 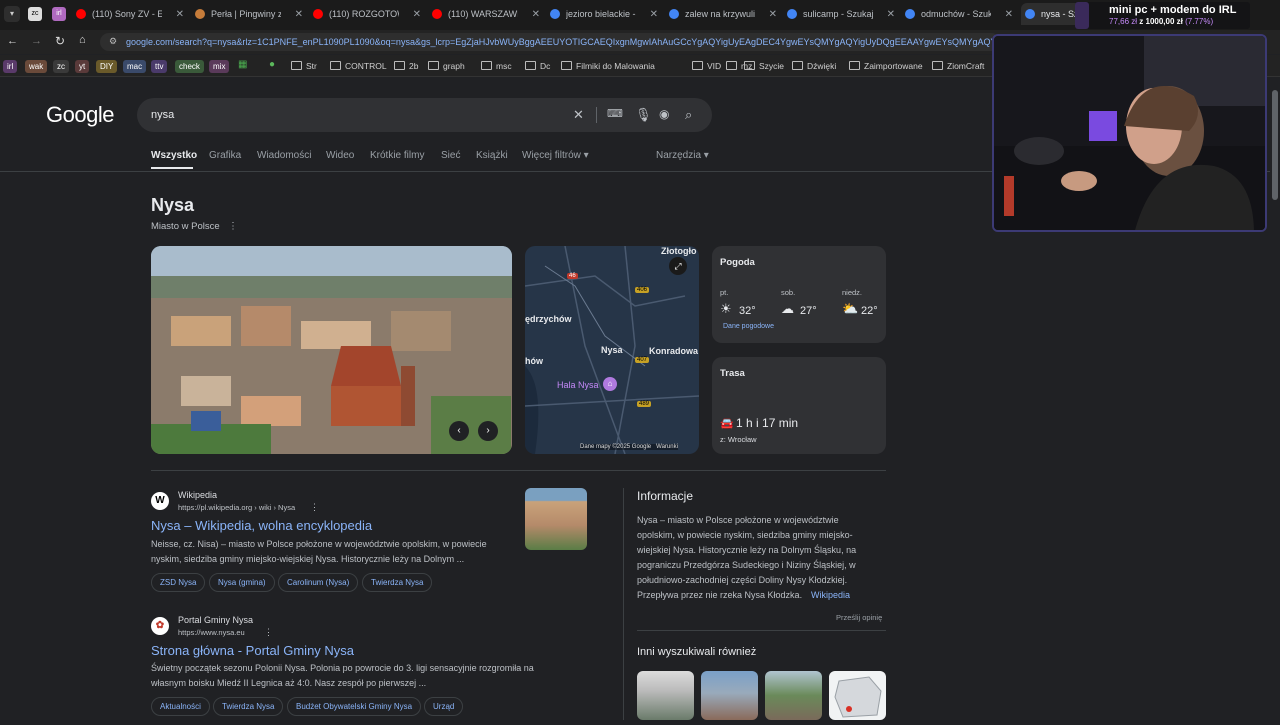 I want to click on bookmark-chip: zc, so click(x=61, y=66).